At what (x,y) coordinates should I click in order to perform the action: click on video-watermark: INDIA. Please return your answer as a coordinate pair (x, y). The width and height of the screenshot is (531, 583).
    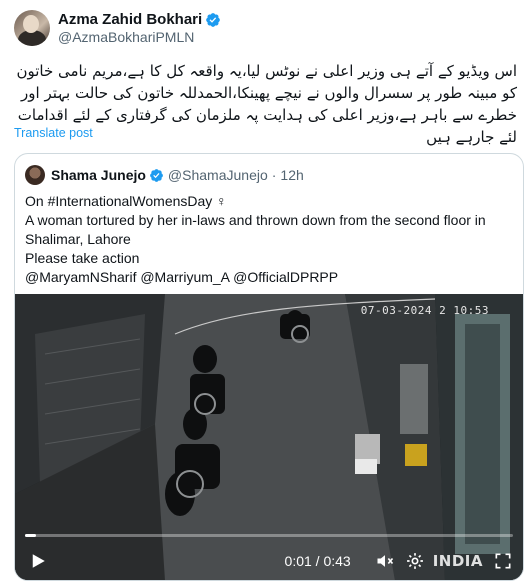
    Looking at the image, I should click on (457, 561).